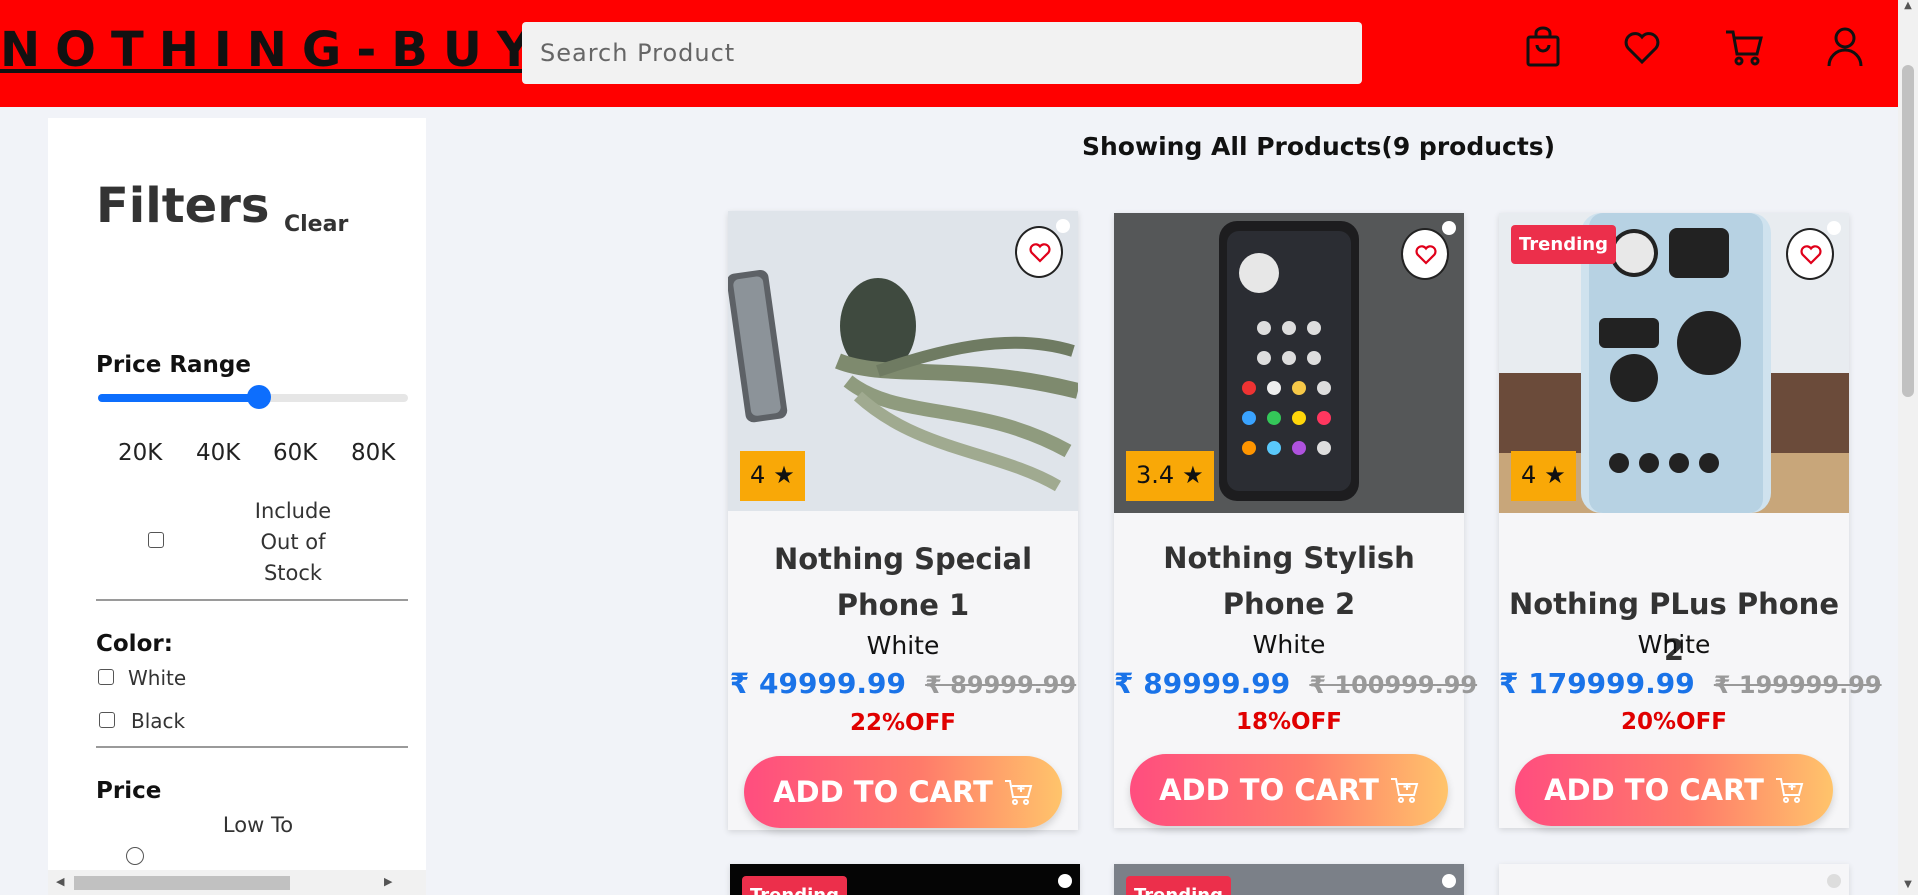  What do you see at coordinates (1597, 683) in the screenshot?
I see `product-price: ₹ 179999.99` at bounding box center [1597, 683].